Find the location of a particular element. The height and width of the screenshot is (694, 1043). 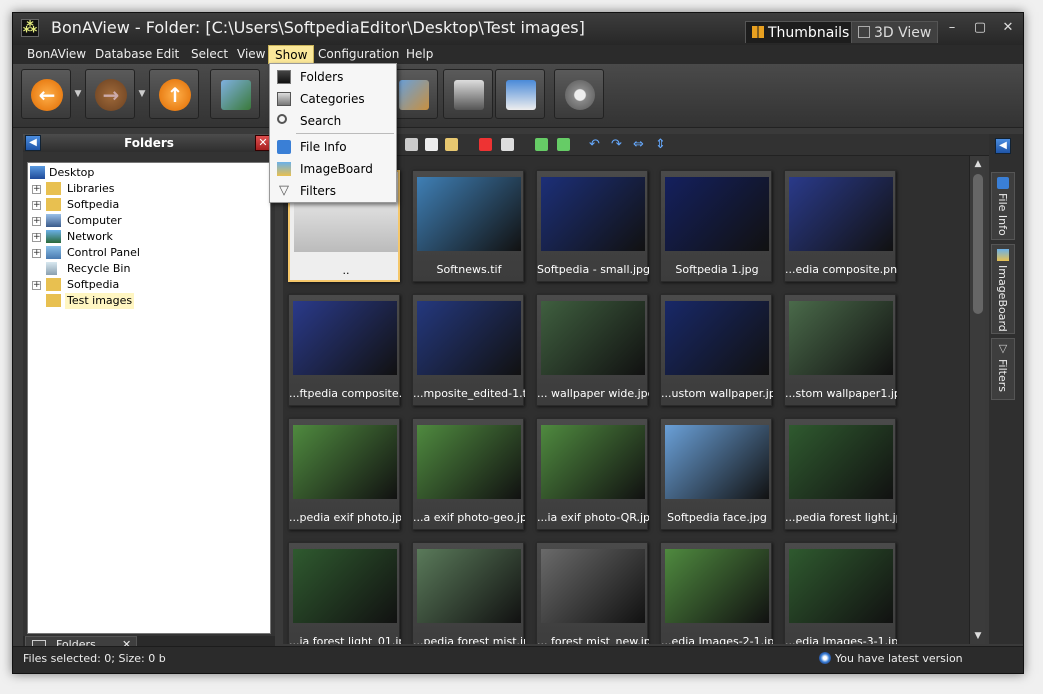

show-menu-search: Search is located at coordinates (333, 121).